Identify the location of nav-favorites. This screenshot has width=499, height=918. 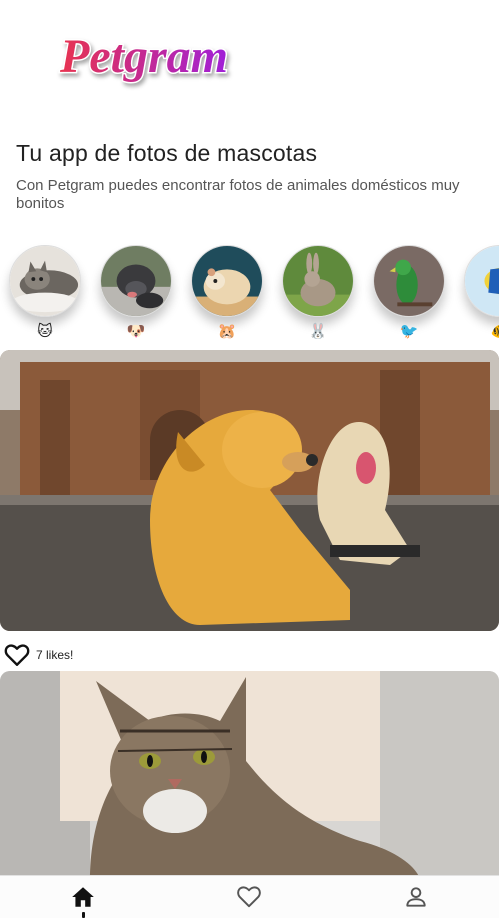
(249, 897).